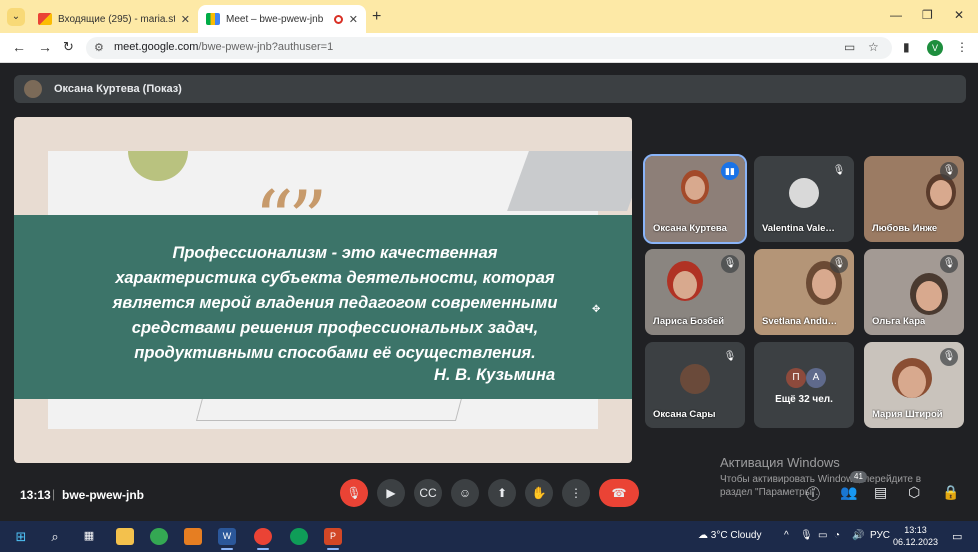 This screenshot has height=552, width=978. I want to click on presentation-bar: Оксана Куртева (Показ), so click(490, 89).